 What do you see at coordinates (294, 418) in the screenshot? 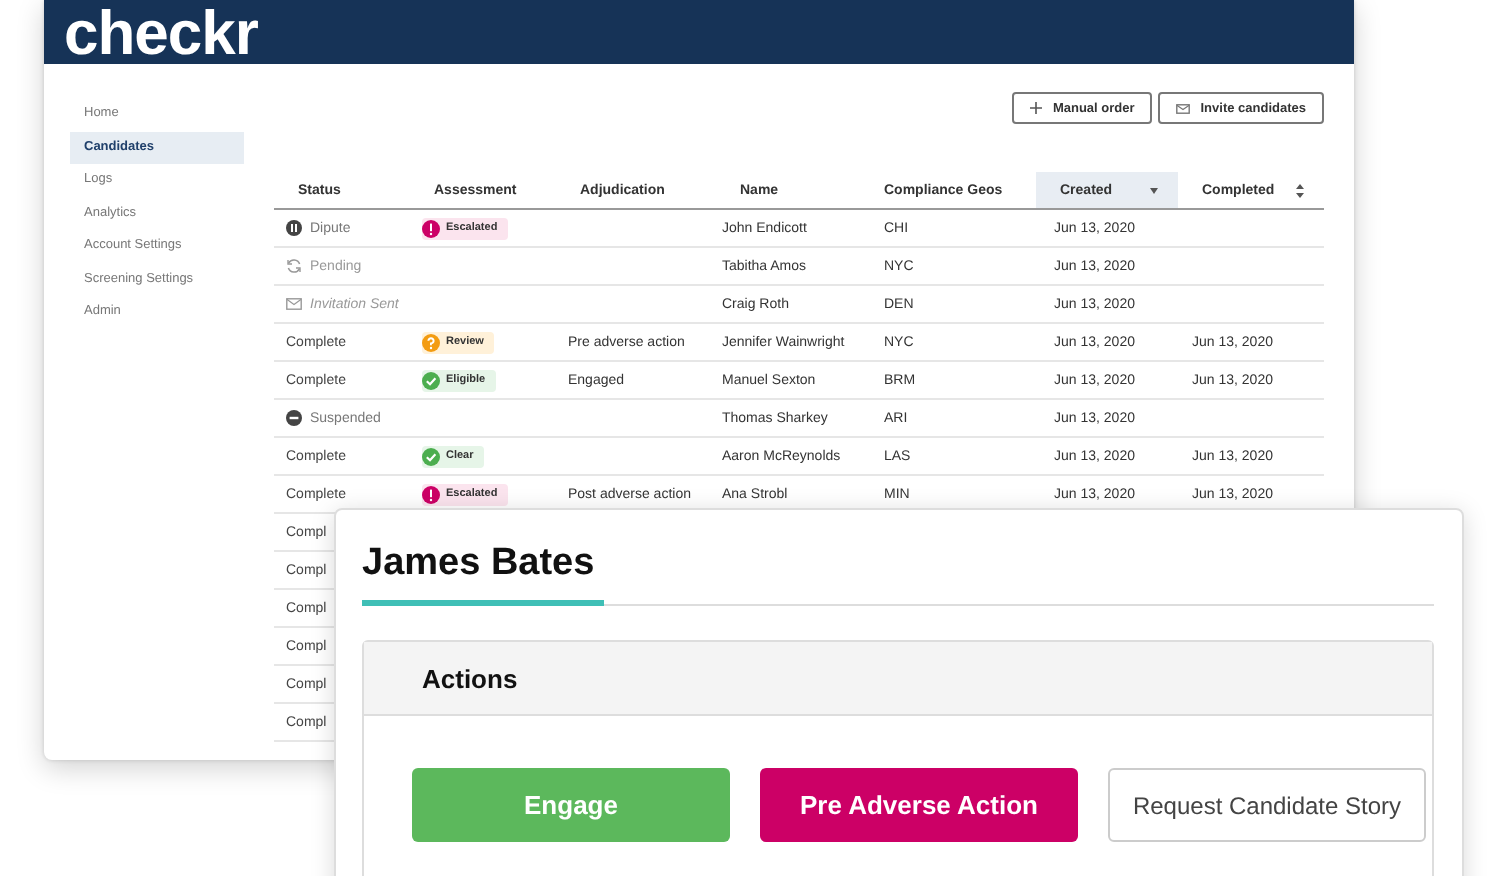
I see `minus-circle-icon` at bounding box center [294, 418].